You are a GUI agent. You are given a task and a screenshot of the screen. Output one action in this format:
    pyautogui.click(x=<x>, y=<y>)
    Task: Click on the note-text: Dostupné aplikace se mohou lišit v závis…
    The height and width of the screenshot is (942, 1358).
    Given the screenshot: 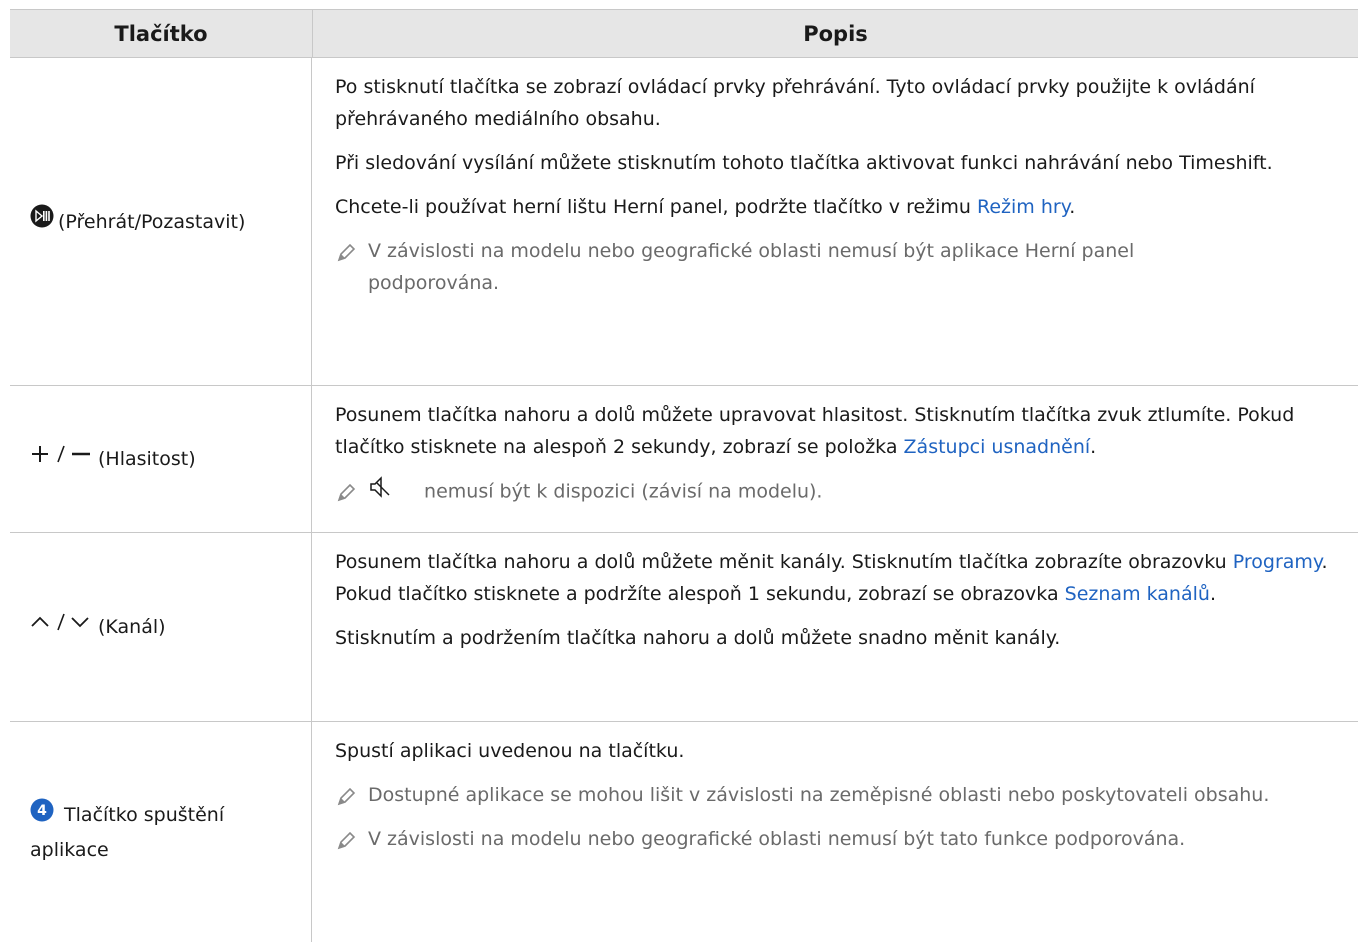 What is the action you would take?
    pyautogui.click(x=819, y=795)
    